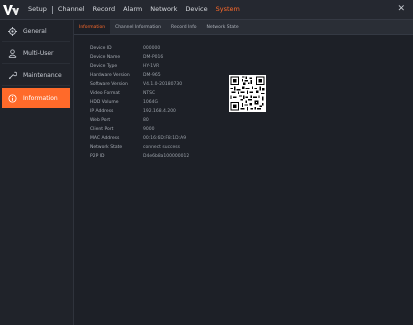 The width and height of the screenshot is (413, 325). I want to click on tab-channel-information: Channel Information, so click(138, 27).